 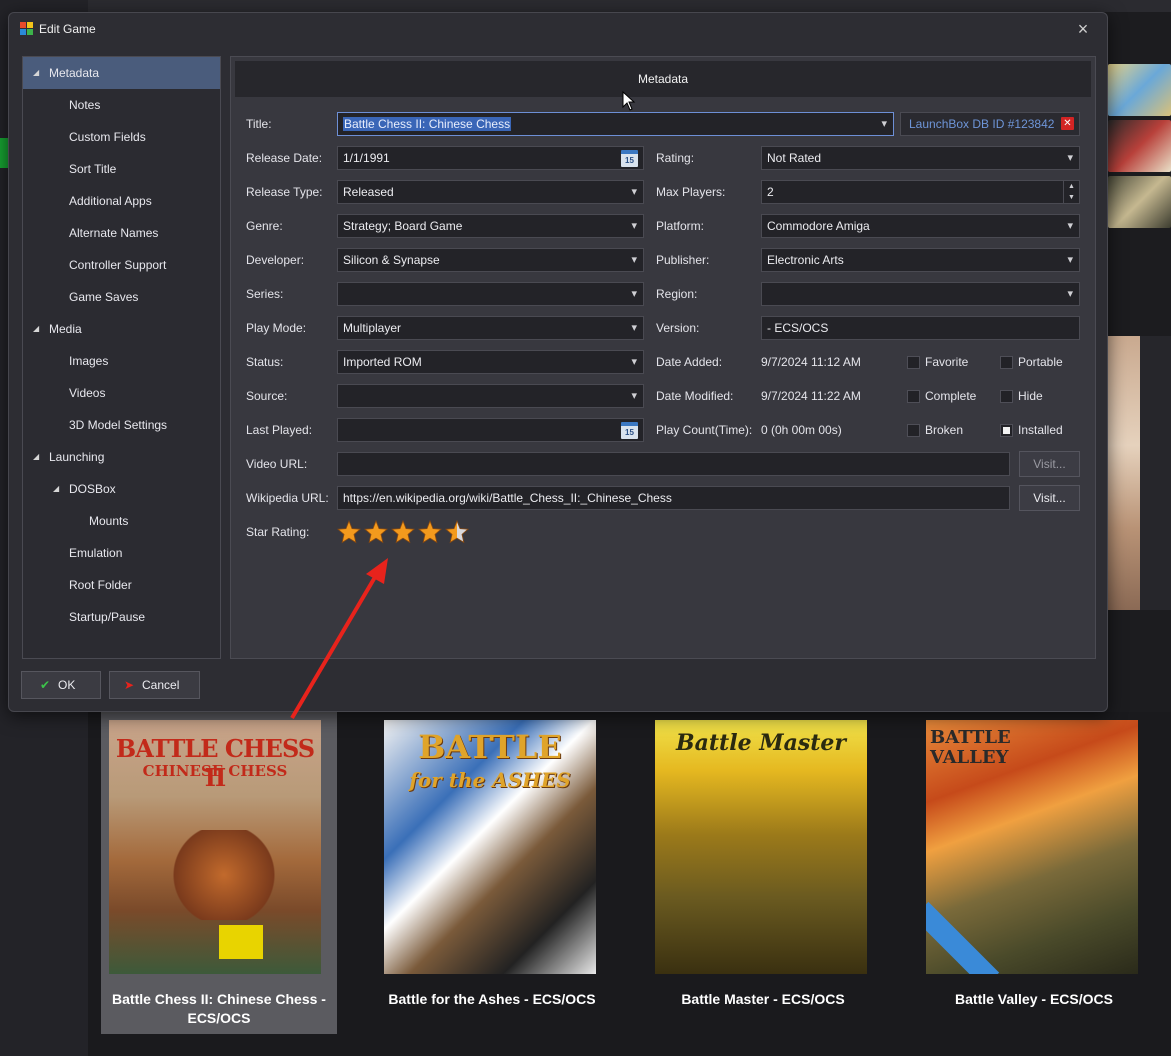 What do you see at coordinates (490, 158) in the screenshot?
I see `release-date-field: 1/1/1991 15` at bounding box center [490, 158].